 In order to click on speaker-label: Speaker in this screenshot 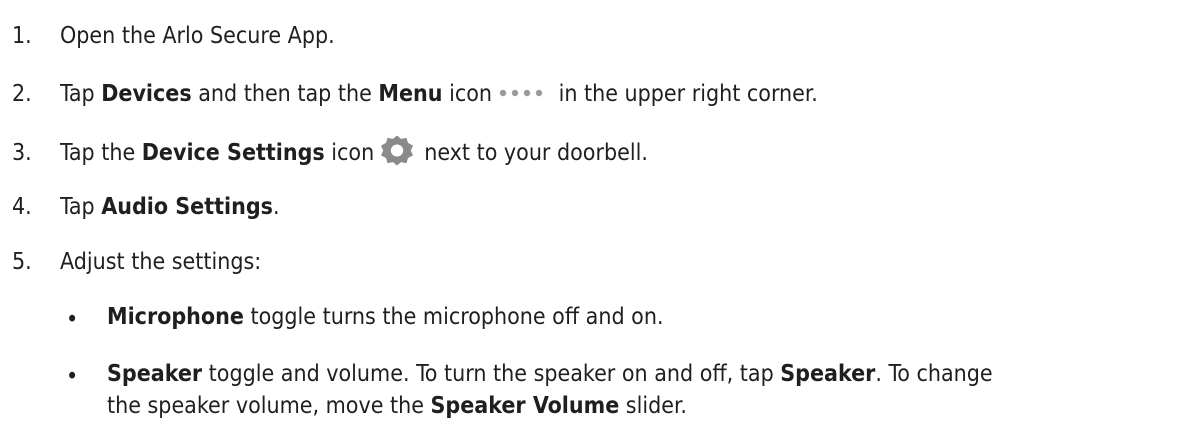, I will do `click(155, 374)`.